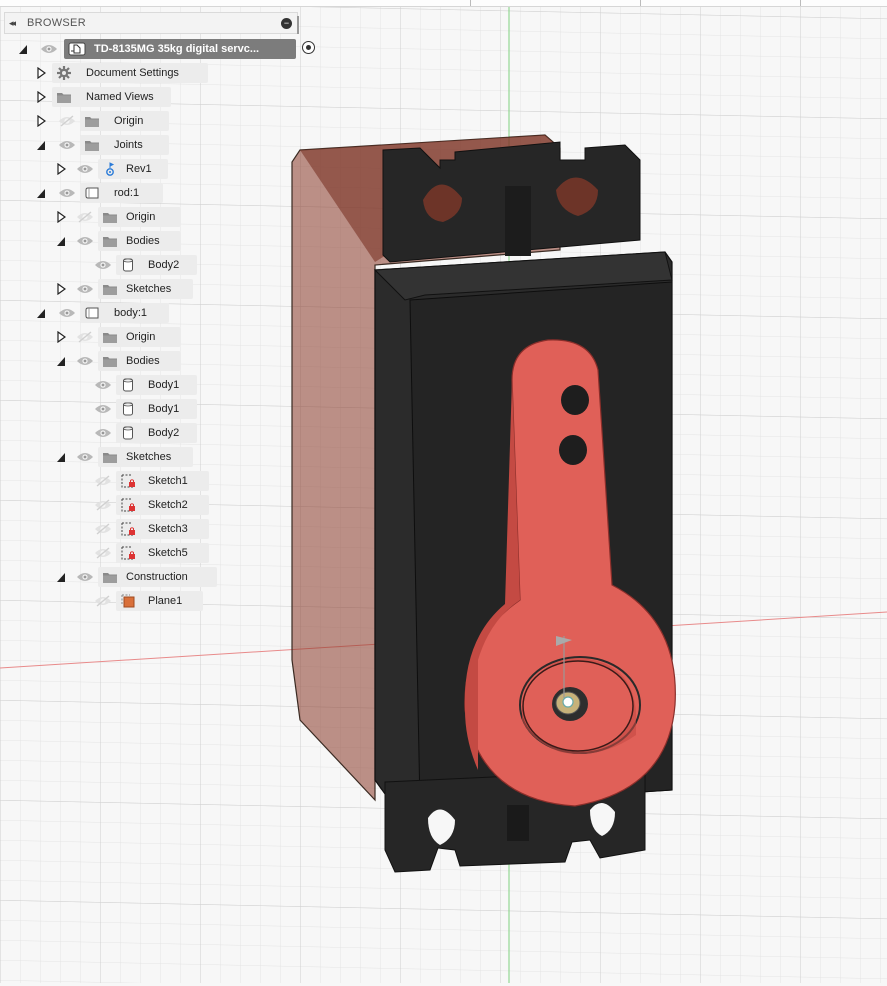 The height and width of the screenshot is (986, 887). I want to click on tree-node-label-box: Joints, so click(124, 145).